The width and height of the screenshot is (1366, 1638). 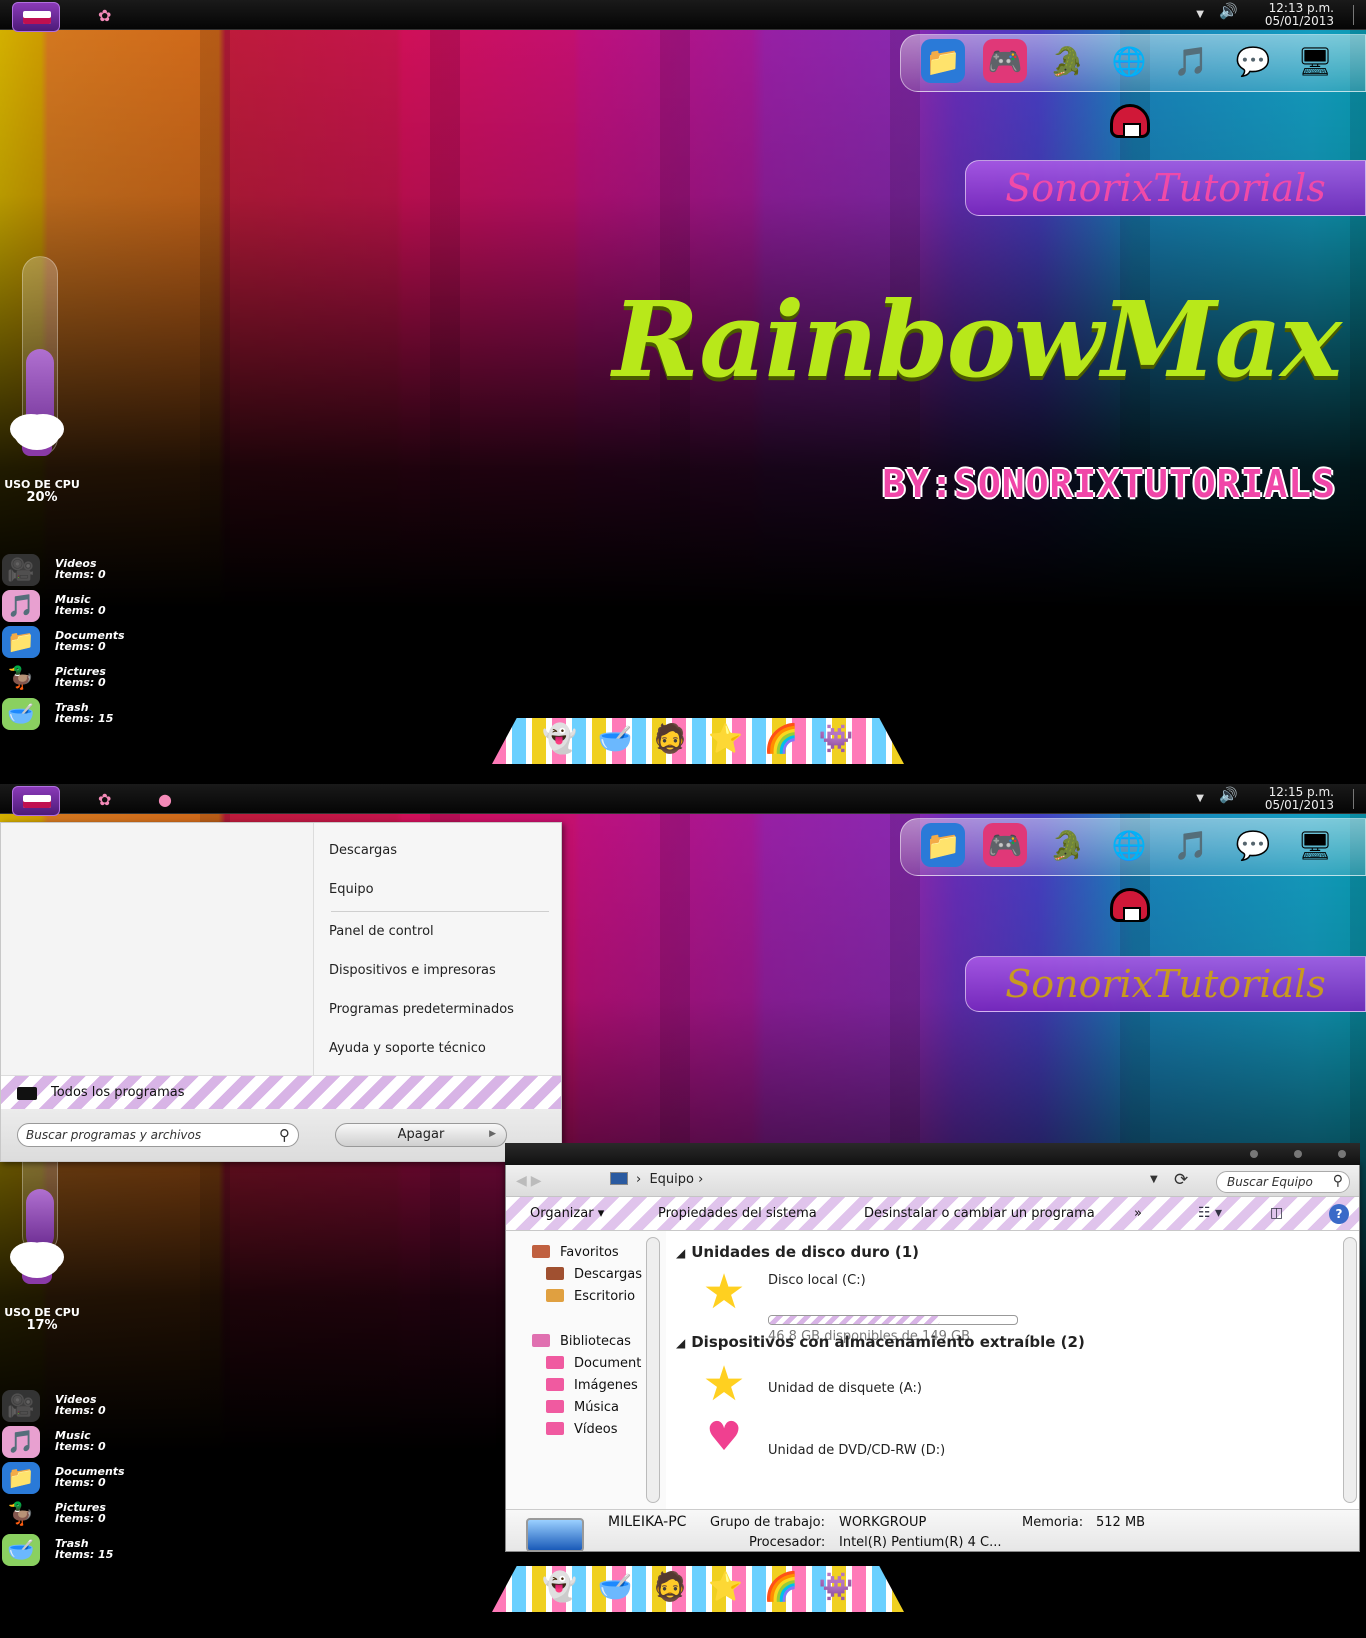 I want to click on shutdown-button: Apagar ▶, so click(x=421, y=1135).